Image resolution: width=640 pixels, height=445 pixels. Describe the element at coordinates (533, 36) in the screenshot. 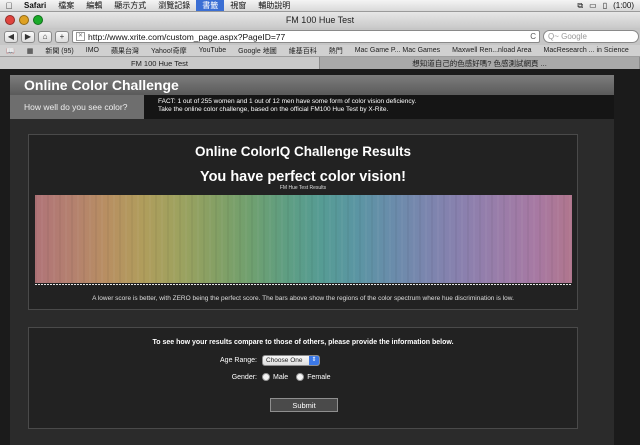

I see `reload-icon: C` at that location.